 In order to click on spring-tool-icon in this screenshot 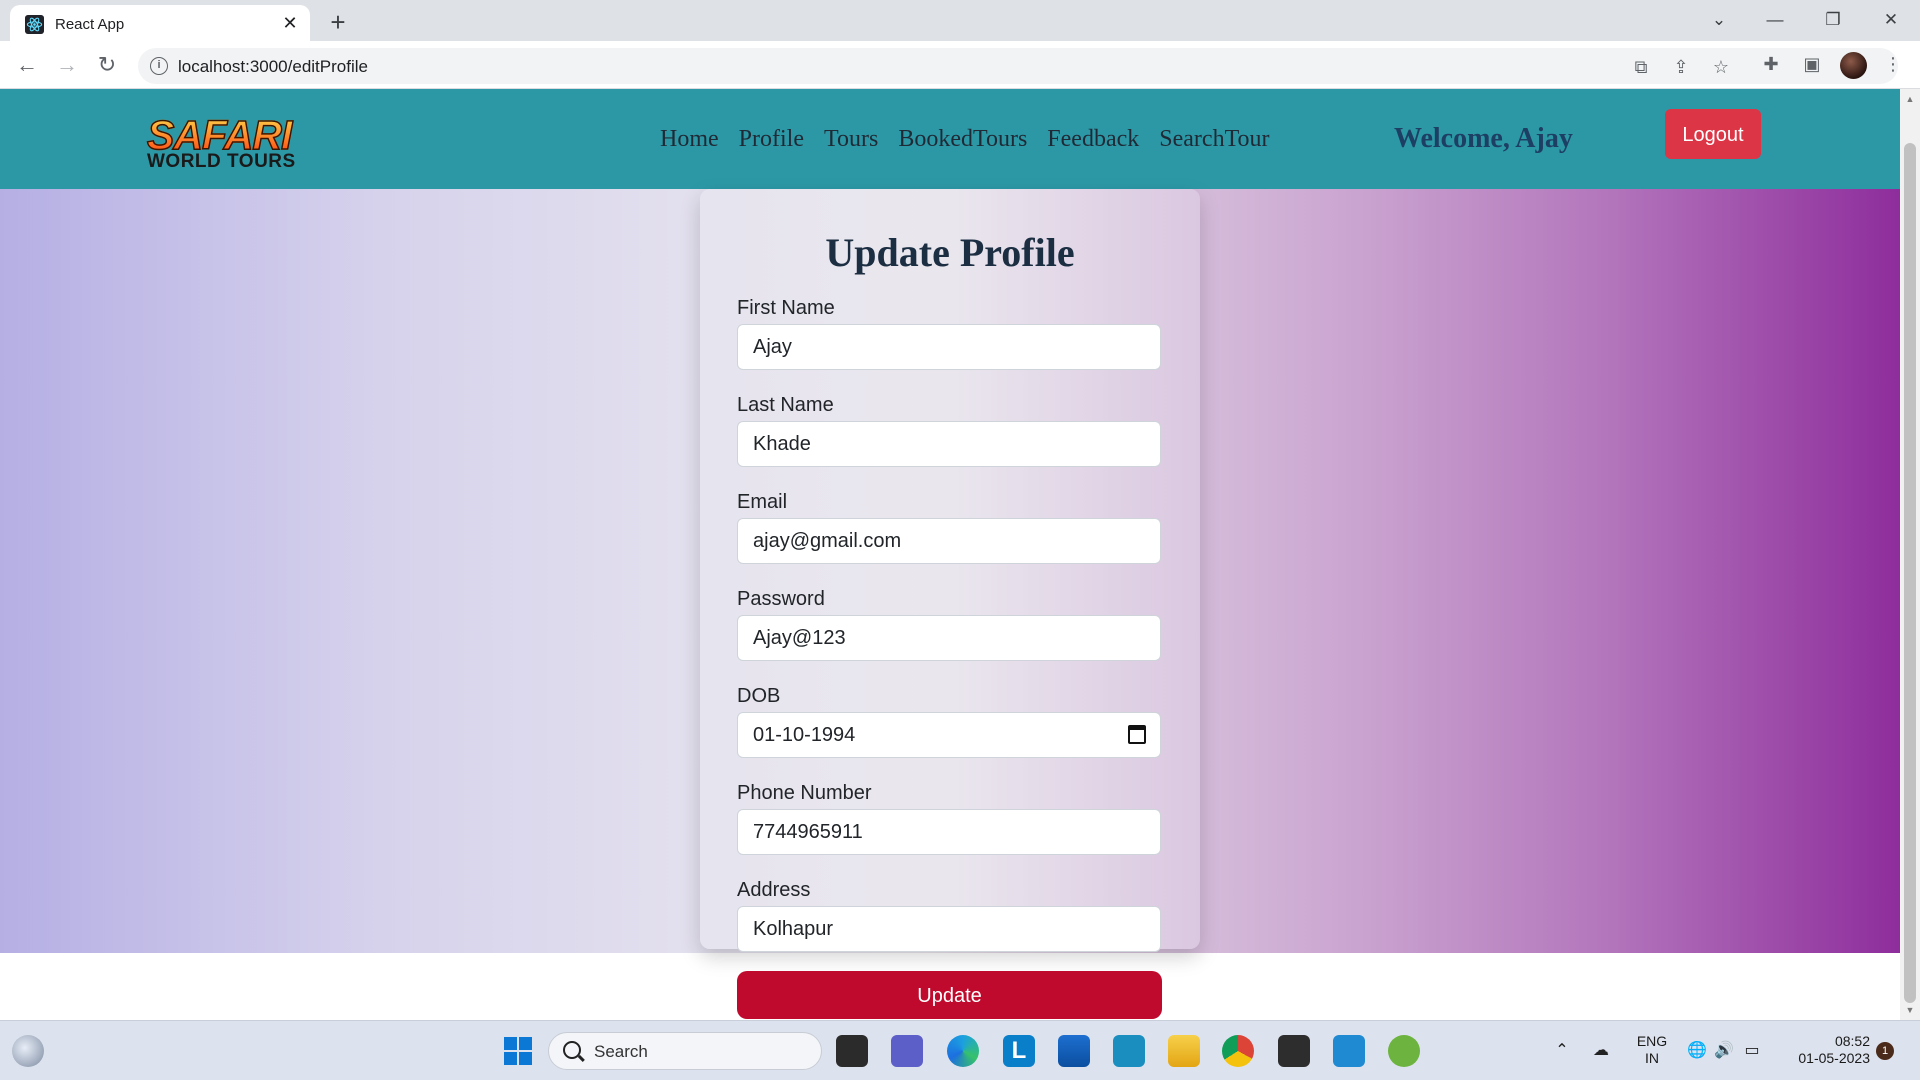, I will do `click(1404, 1051)`.